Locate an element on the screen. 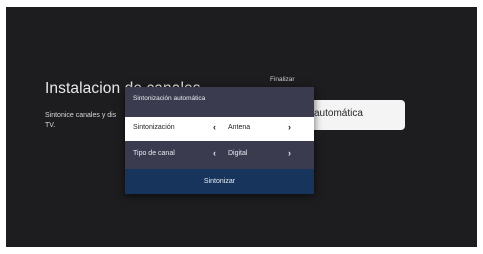 Image resolution: width=483 pixels, height=254 pixels. dialog-title: Sintonización automática is located at coordinates (169, 98).